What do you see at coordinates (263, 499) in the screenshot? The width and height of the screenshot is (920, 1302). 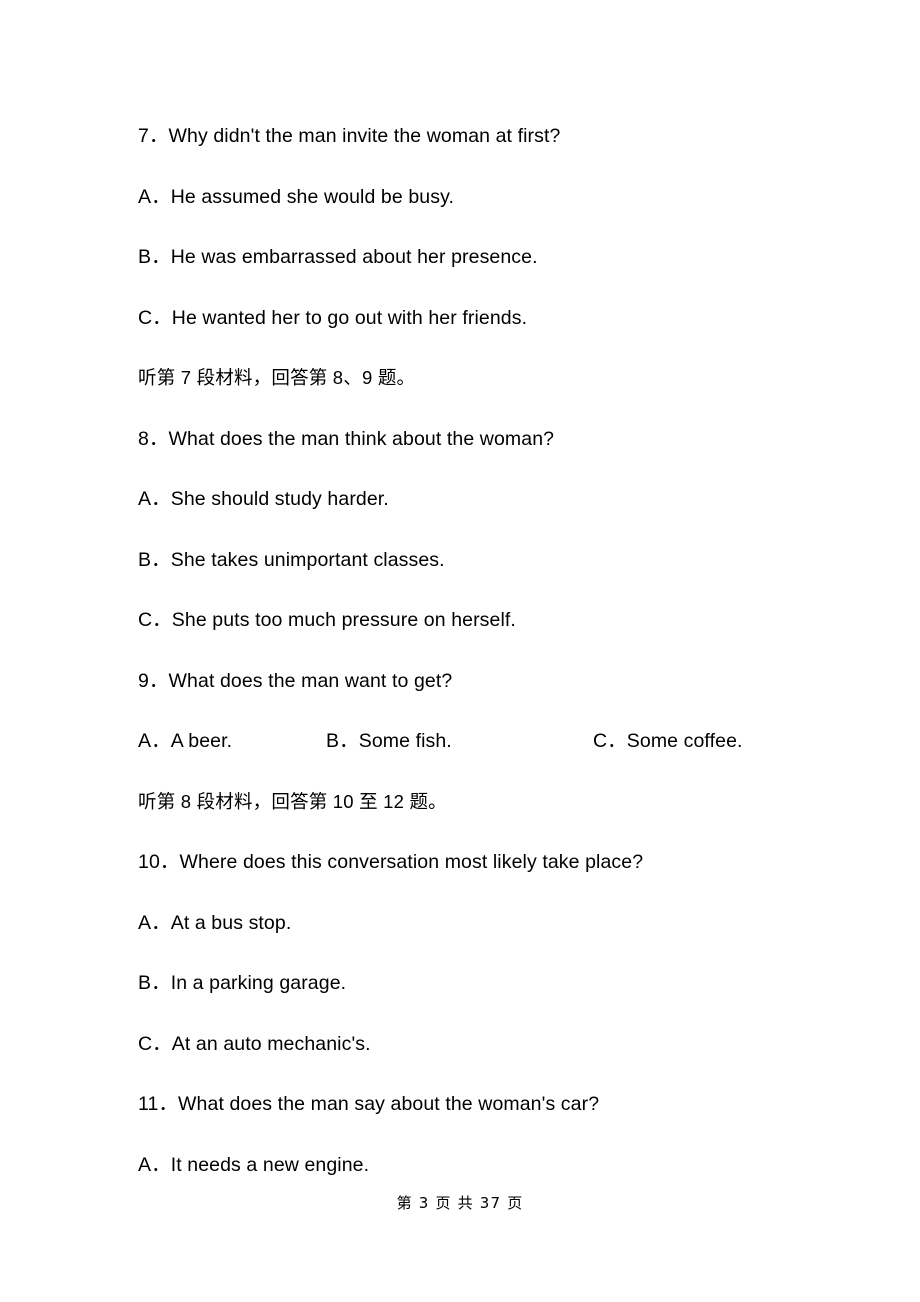 I see `question-8-option-a: A．She should study harder.` at bounding box center [263, 499].